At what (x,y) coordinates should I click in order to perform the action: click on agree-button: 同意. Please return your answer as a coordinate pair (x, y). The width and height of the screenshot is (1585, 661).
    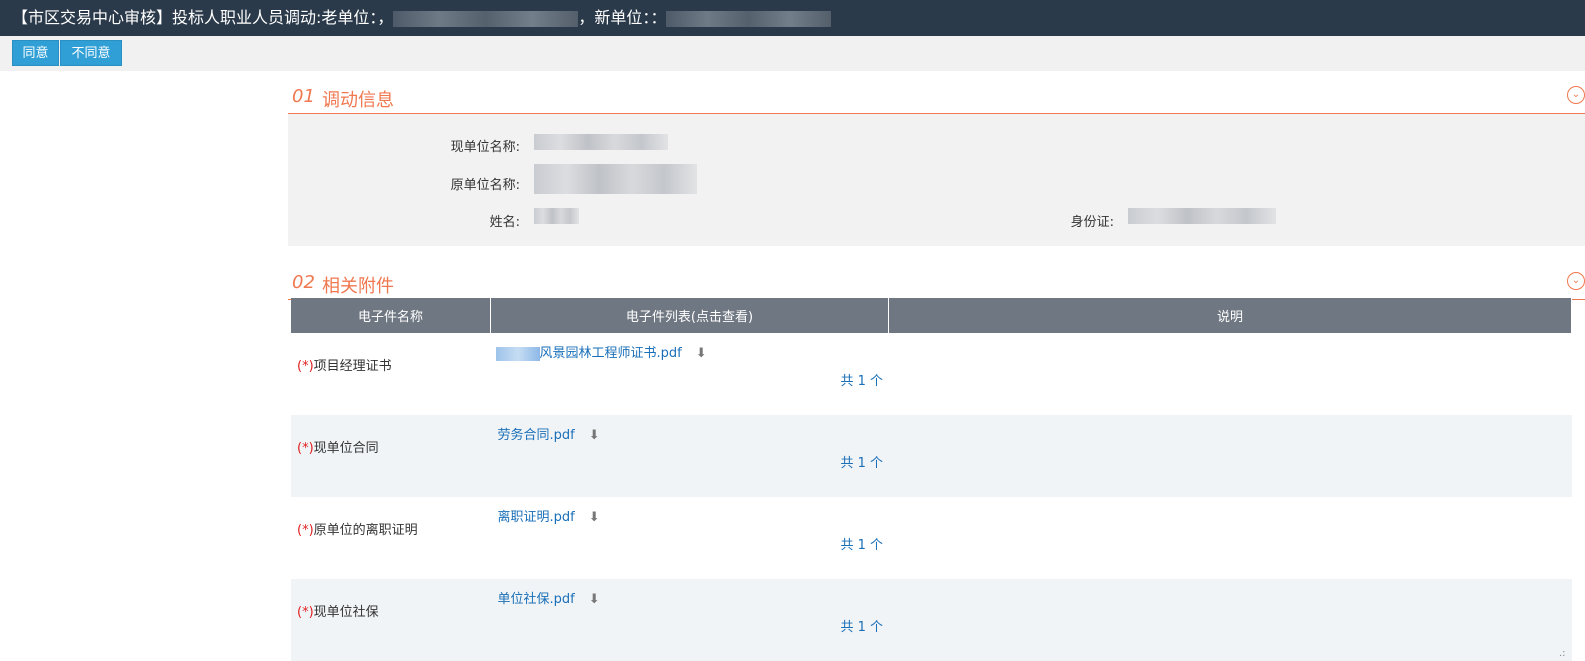
    Looking at the image, I should click on (35, 53).